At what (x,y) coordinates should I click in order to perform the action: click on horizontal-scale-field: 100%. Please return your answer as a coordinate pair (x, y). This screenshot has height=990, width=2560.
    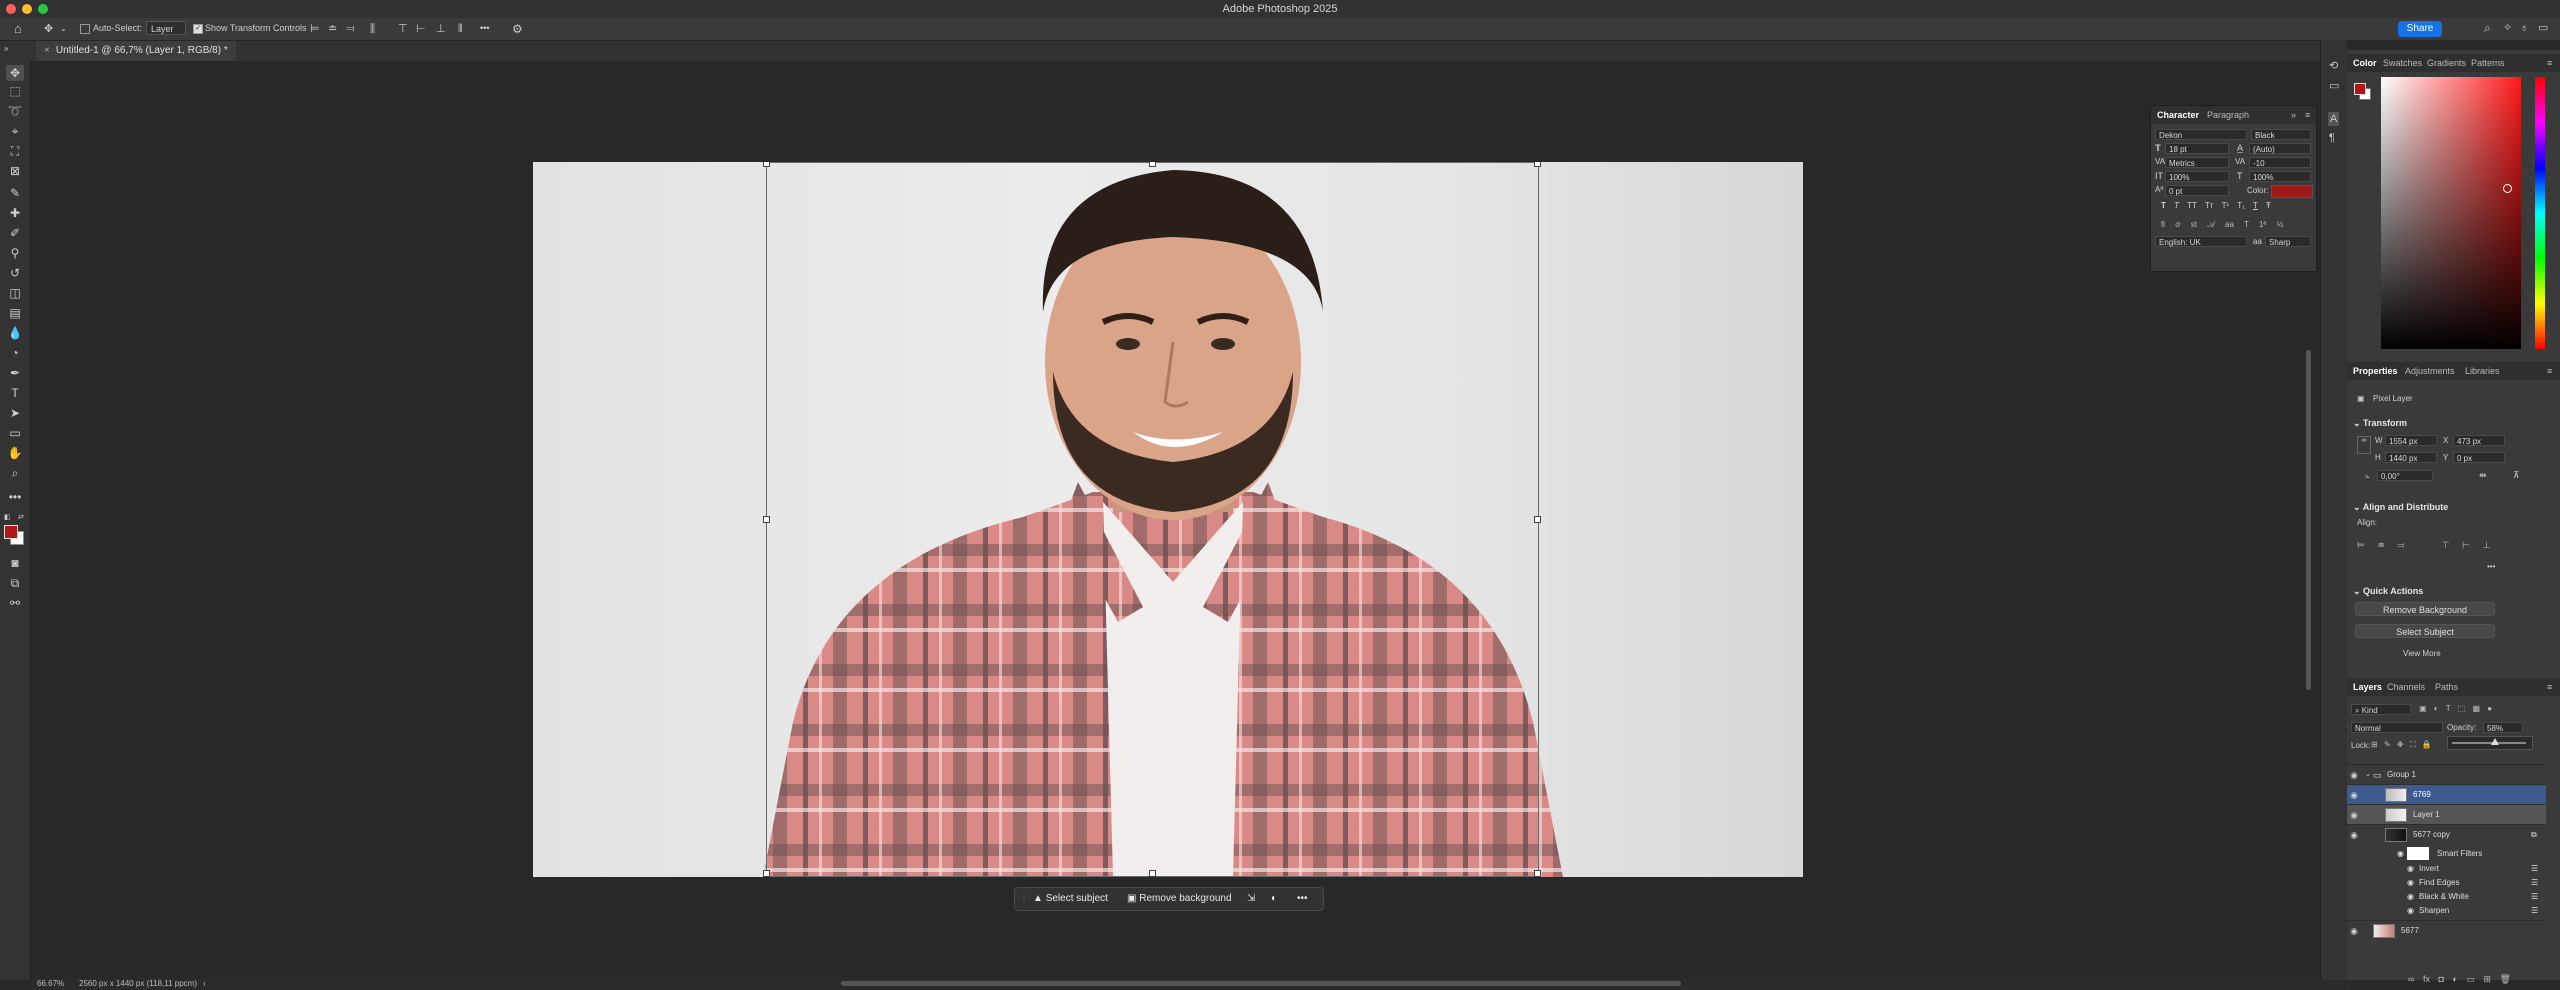
    Looking at the image, I should click on (2280, 176).